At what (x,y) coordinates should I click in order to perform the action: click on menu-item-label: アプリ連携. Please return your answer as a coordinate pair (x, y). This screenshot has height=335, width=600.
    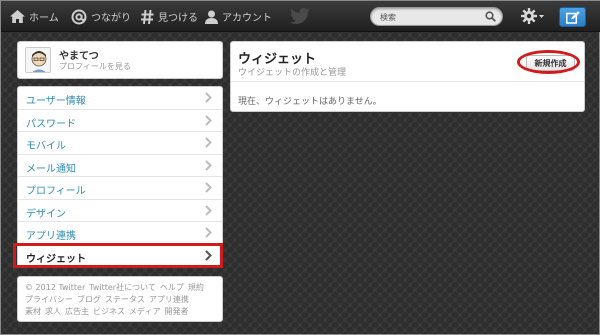
    Looking at the image, I should click on (51, 236).